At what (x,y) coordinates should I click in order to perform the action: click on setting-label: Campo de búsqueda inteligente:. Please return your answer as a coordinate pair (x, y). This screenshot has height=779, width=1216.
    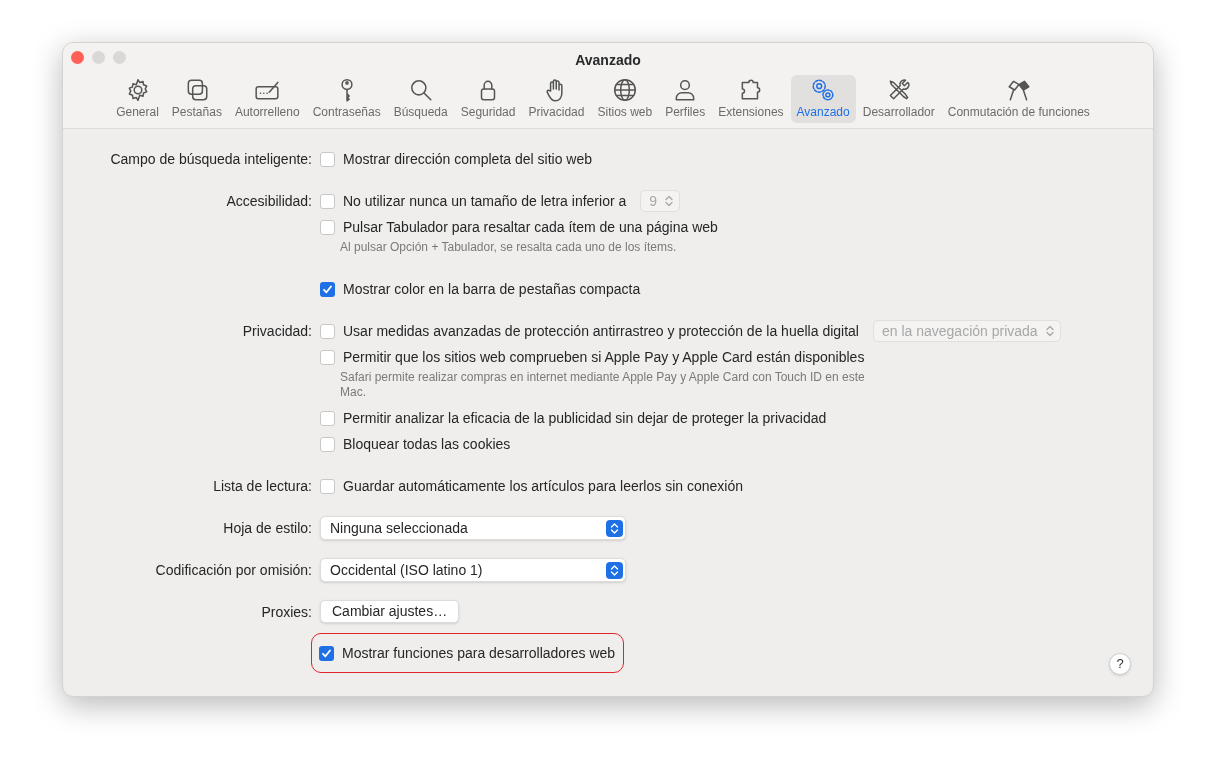
    Looking at the image, I should click on (211, 159).